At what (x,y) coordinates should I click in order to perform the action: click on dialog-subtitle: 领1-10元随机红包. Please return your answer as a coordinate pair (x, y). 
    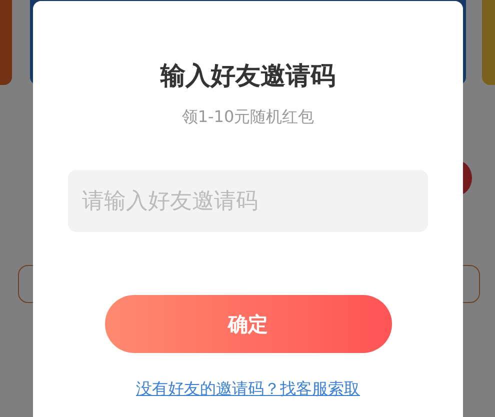
    Looking at the image, I should click on (248, 117).